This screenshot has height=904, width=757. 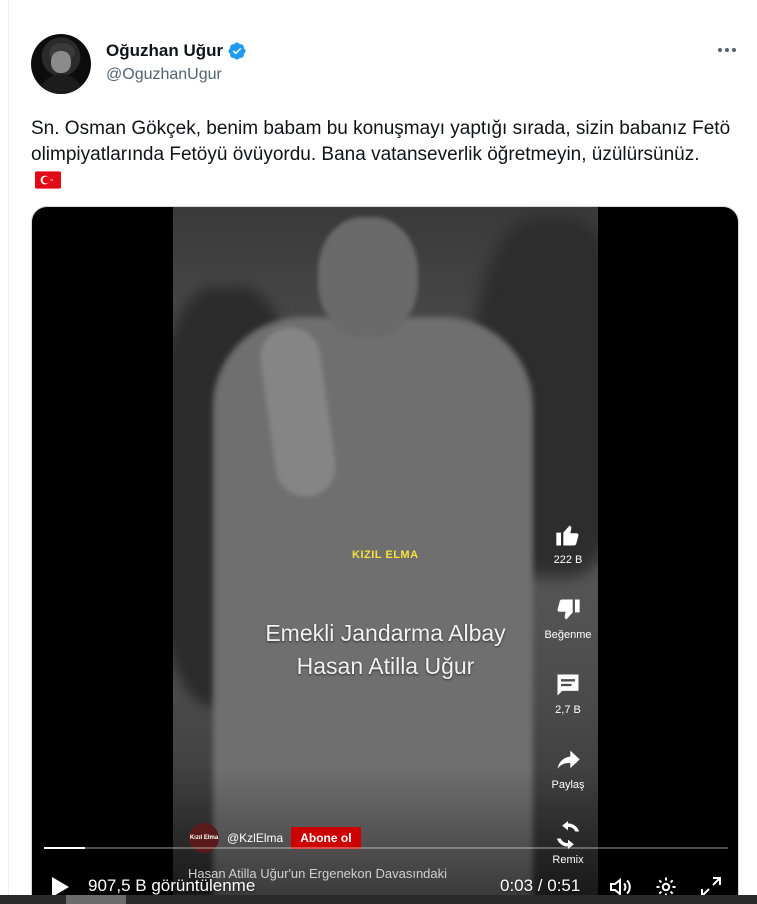 What do you see at coordinates (164, 51) in the screenshot?
I see `author-display-name: Oğuzhan Uğur` at bounding box center [164, 51].